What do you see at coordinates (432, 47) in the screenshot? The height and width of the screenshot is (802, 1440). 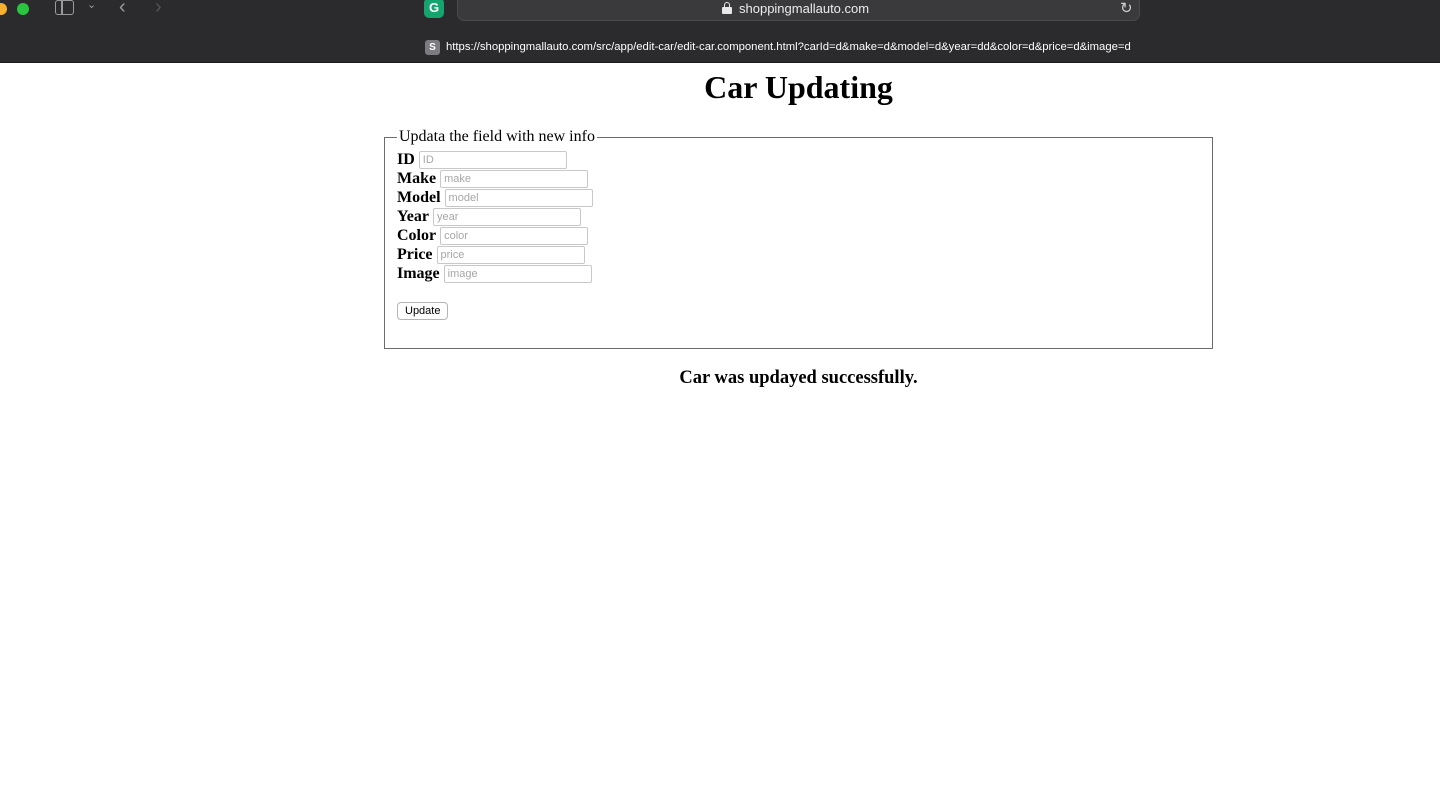 I see `site-favicon-icon: S` at bounding box center [432, 47].